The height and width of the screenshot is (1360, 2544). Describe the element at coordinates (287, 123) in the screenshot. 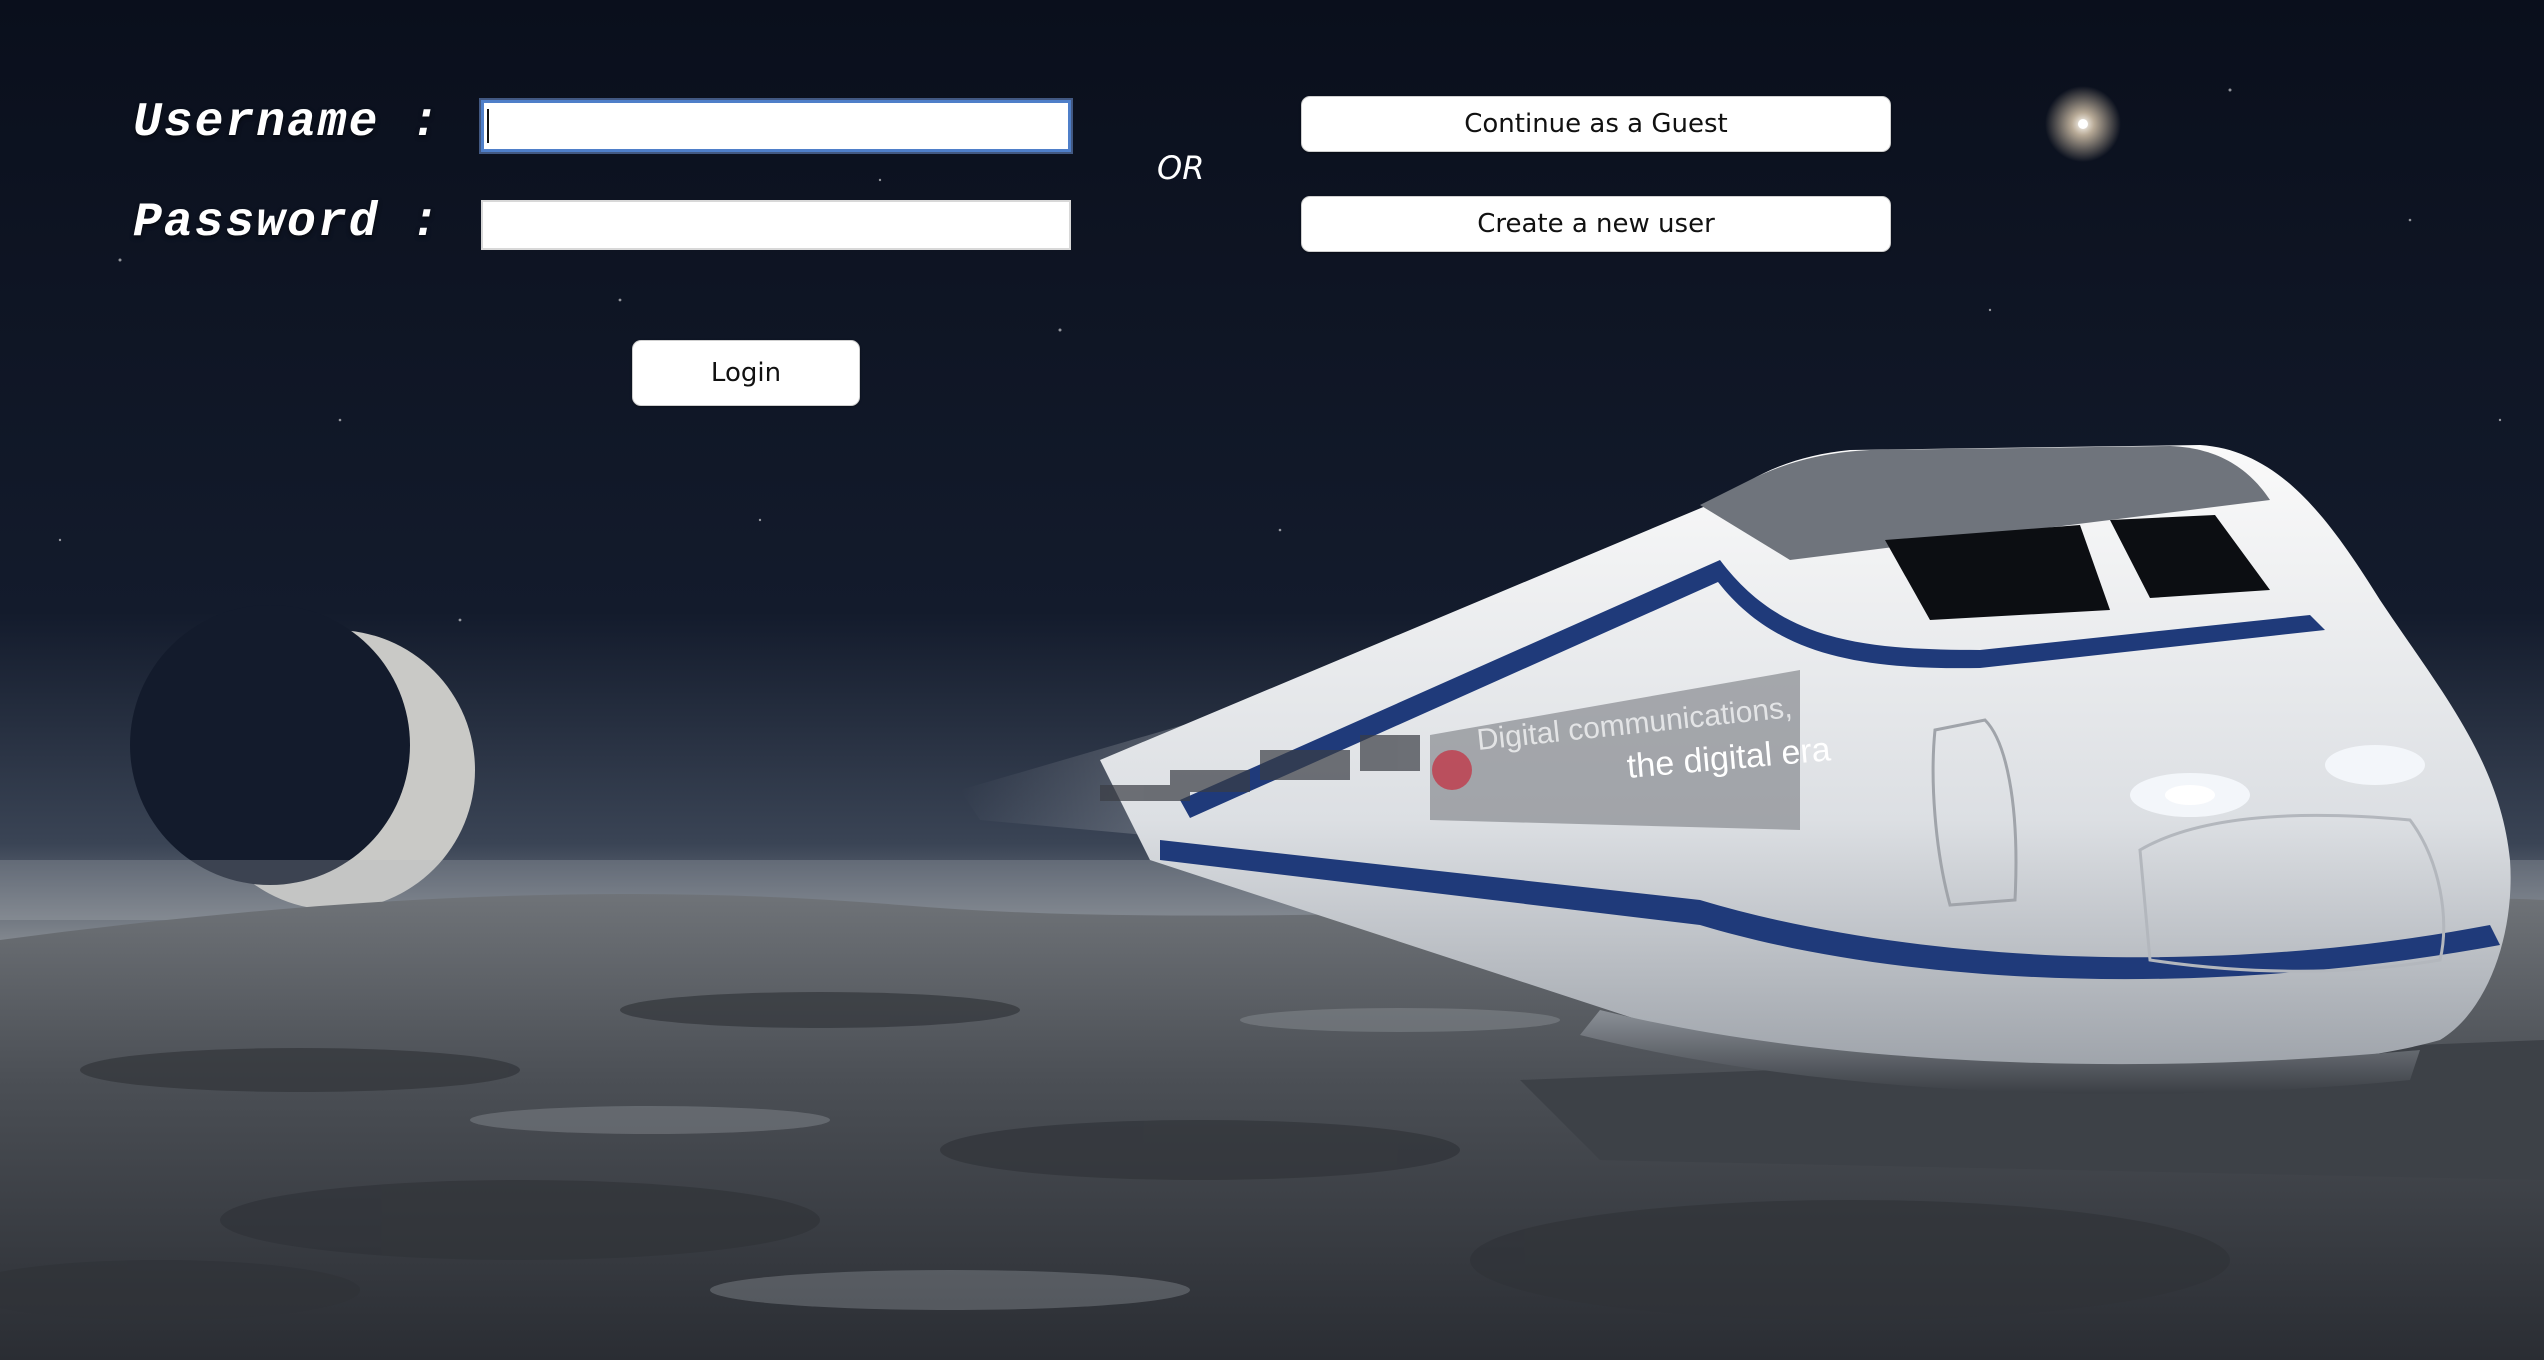

I see `username-label: Username :` at that location.